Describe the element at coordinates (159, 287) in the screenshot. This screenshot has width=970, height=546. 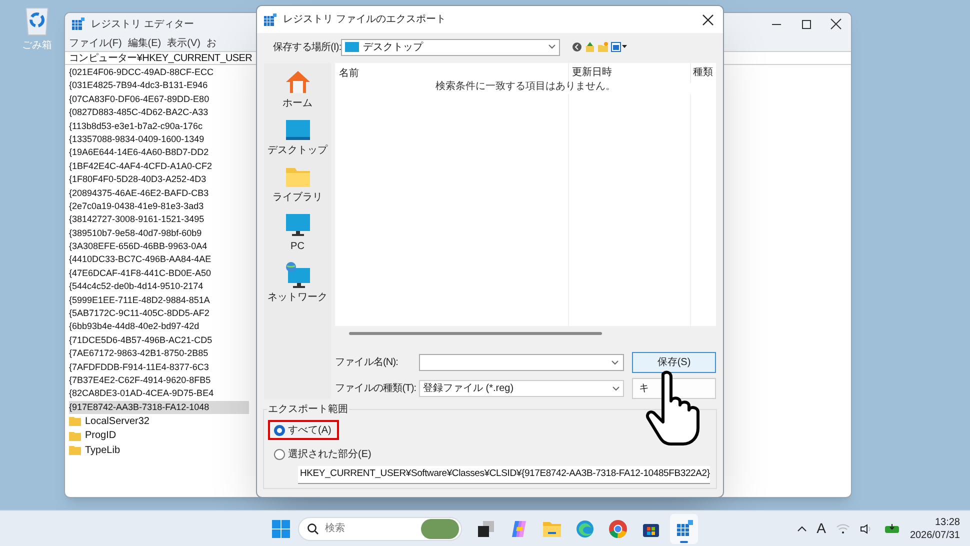
I see `tree-item: {544c4c52-de0b-4d14-9510-2174` at that location.